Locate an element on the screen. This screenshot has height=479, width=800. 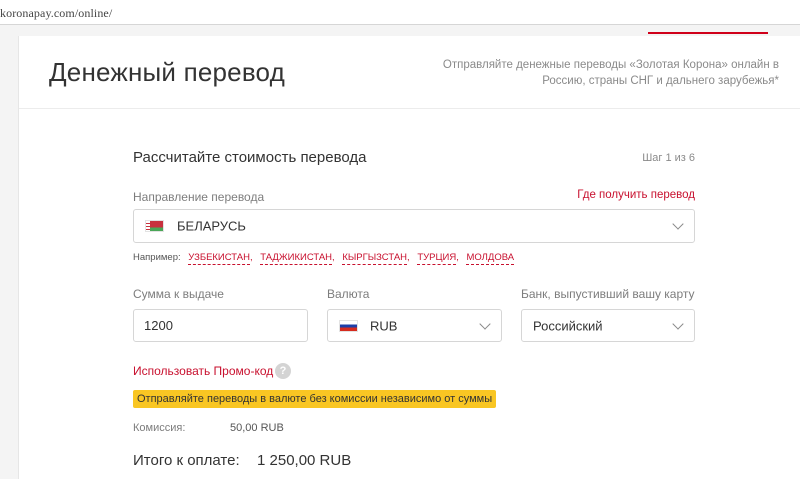
direction-select: БЕЛАРУСЬ is located at coordinates (414, 226).